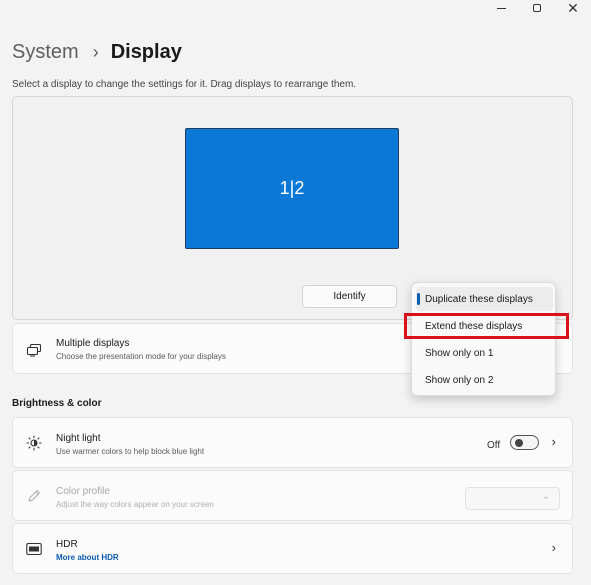 Image resolution: width=591 pixels, height=585 pixels. Describe the element at coordinates (494, 445) in the screenshot. I see `night-light-toggle-state: Off` at that location.